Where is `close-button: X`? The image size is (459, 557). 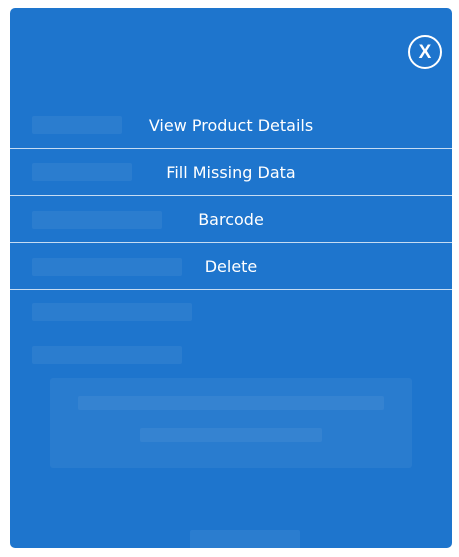
close-button: X is located at coordinates (425, 52).